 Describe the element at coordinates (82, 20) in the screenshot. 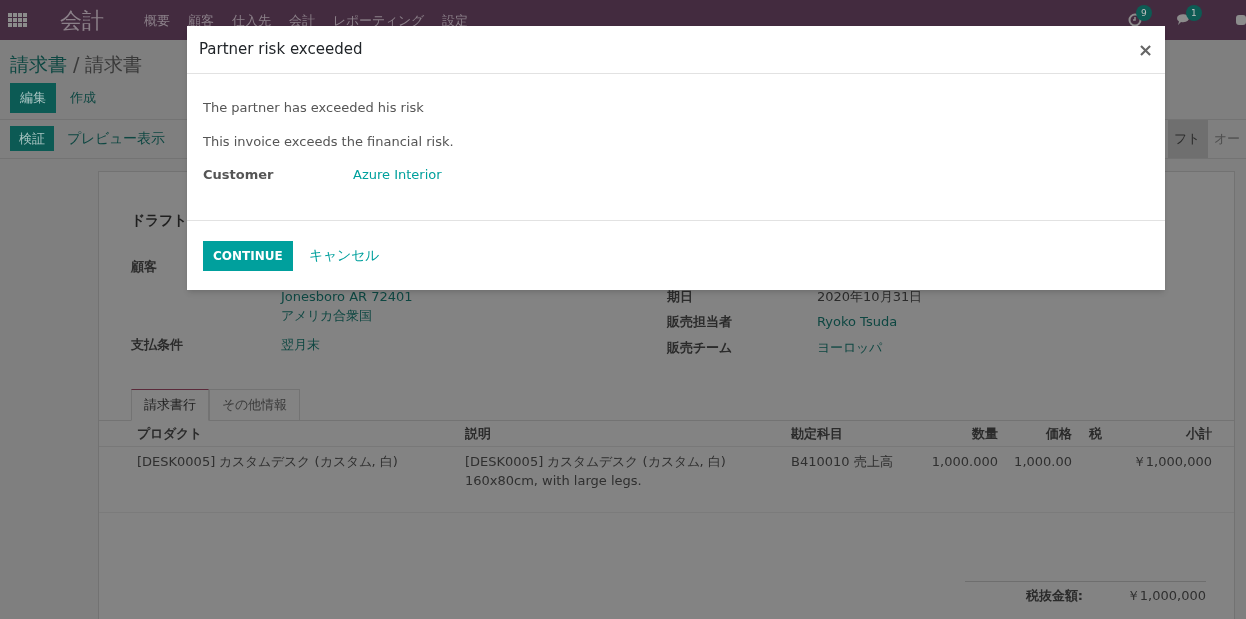

I see `app-title: 会計` at that location.